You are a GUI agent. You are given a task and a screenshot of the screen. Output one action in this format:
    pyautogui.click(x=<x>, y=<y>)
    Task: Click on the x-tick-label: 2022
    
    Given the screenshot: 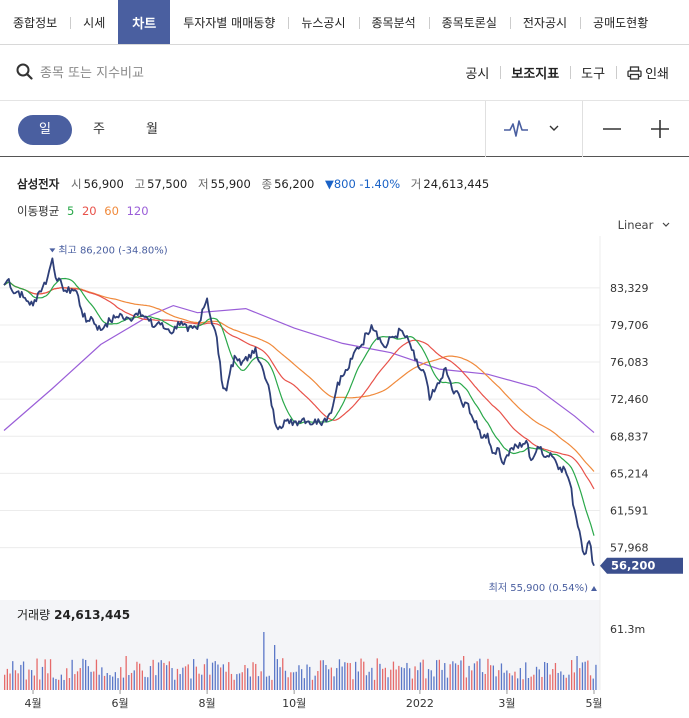 What is the action you would take?
    pyautogui.click(x=420, y=703)
    